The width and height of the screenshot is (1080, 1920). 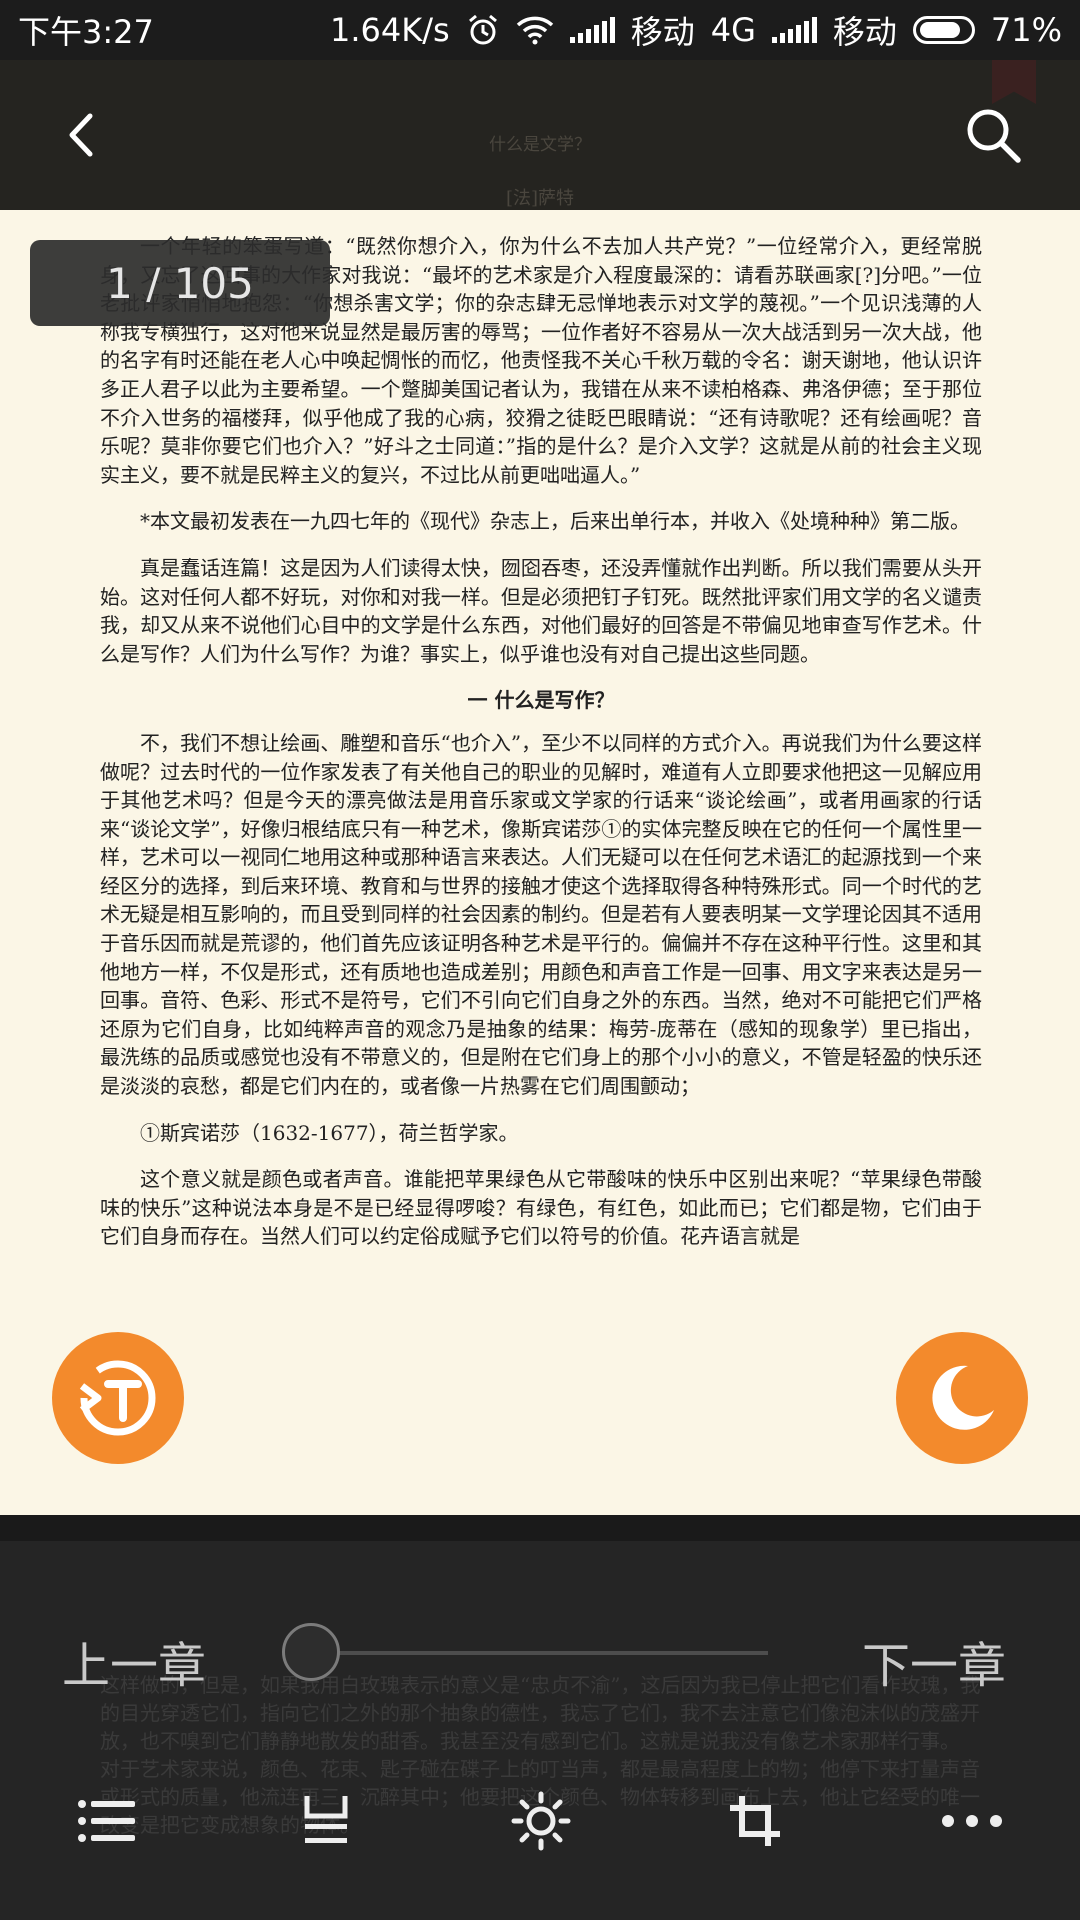 I want to click on status-time: 下午3:27, so click(x=86, y=32).